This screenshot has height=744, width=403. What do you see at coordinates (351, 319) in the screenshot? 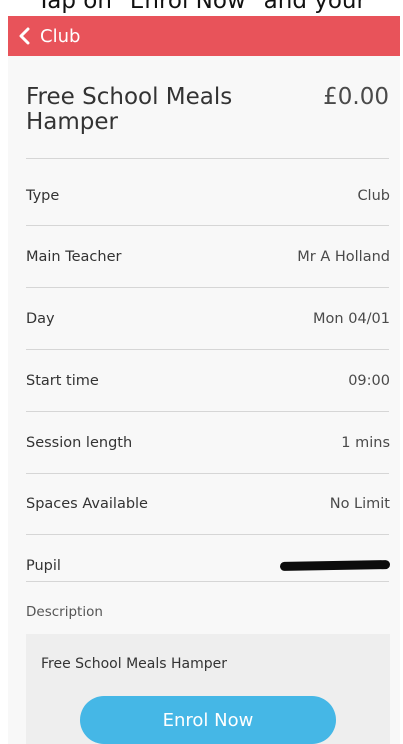
I see `detail-value: Mon 04/01` at bounding box center [351, 319].